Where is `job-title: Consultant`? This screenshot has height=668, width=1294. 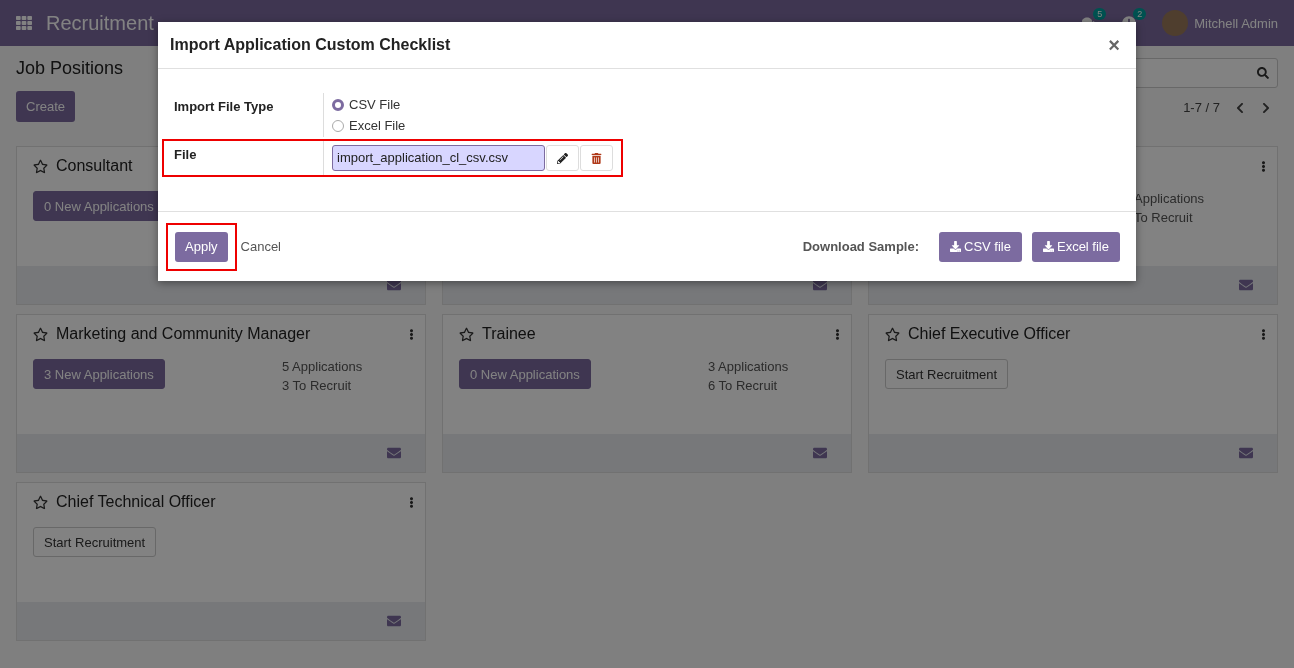
job-title: Consultant is located at coordinates (94, 166).